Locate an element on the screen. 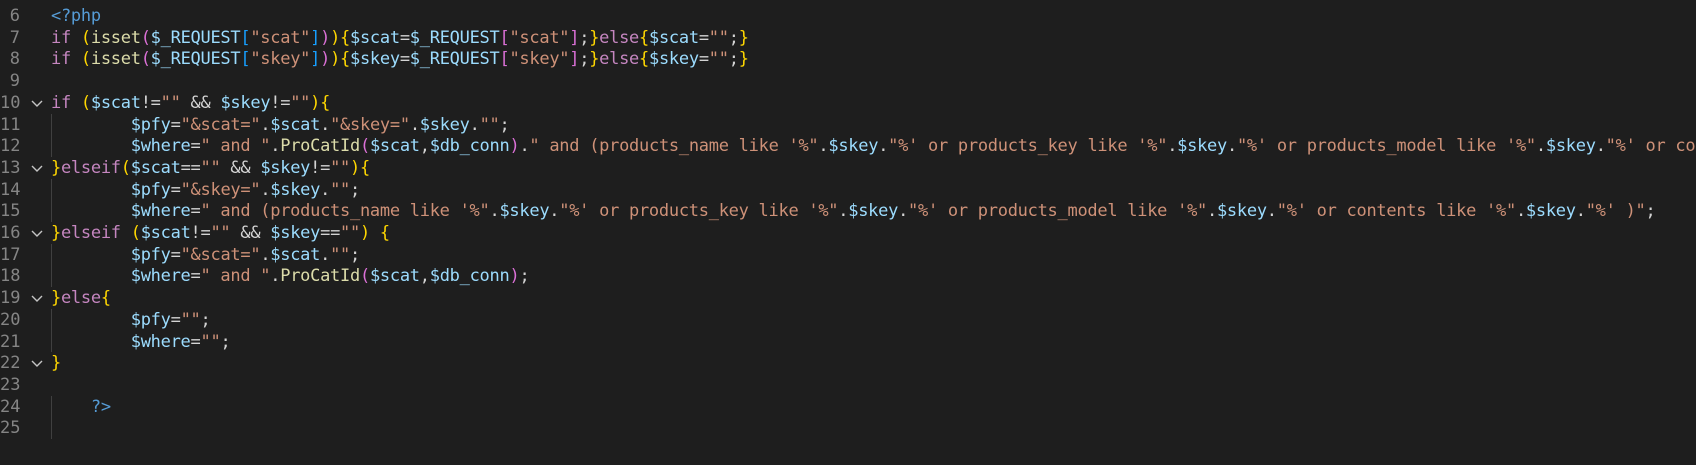  code-token: ProCatId is located at coordinates (320, 276).